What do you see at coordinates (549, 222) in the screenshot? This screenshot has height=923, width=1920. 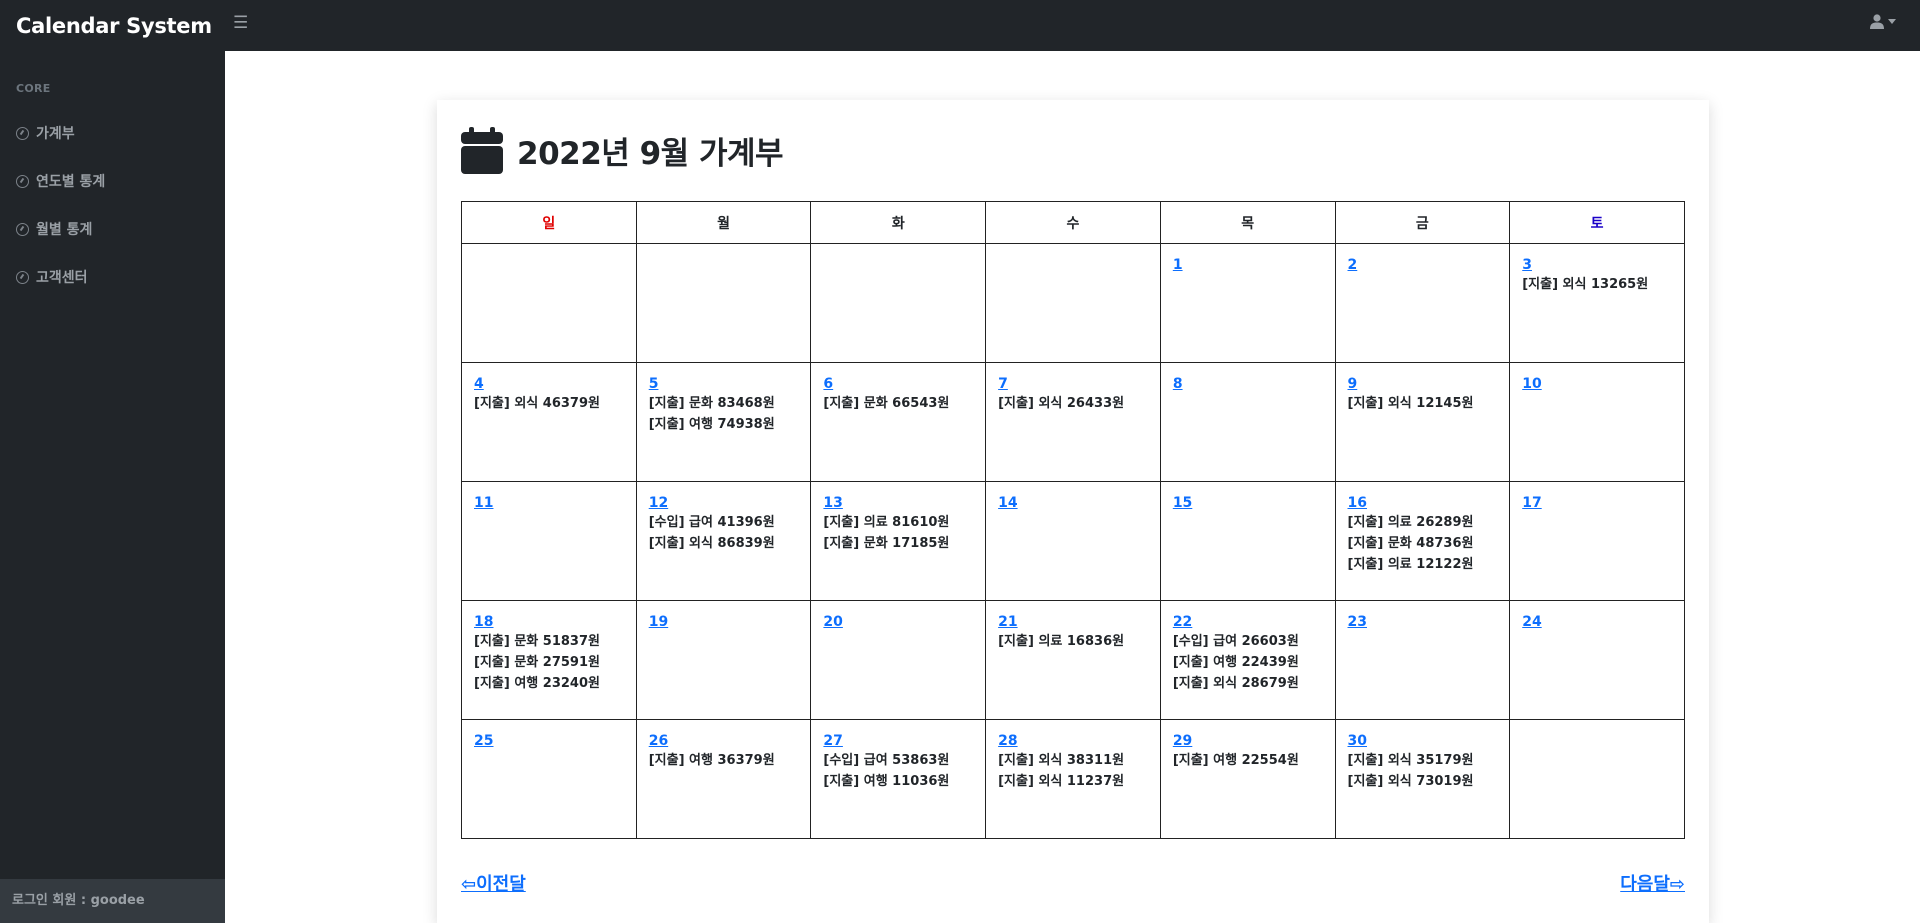 I see `weekday-header: 일` at bounding box center [549, 222].